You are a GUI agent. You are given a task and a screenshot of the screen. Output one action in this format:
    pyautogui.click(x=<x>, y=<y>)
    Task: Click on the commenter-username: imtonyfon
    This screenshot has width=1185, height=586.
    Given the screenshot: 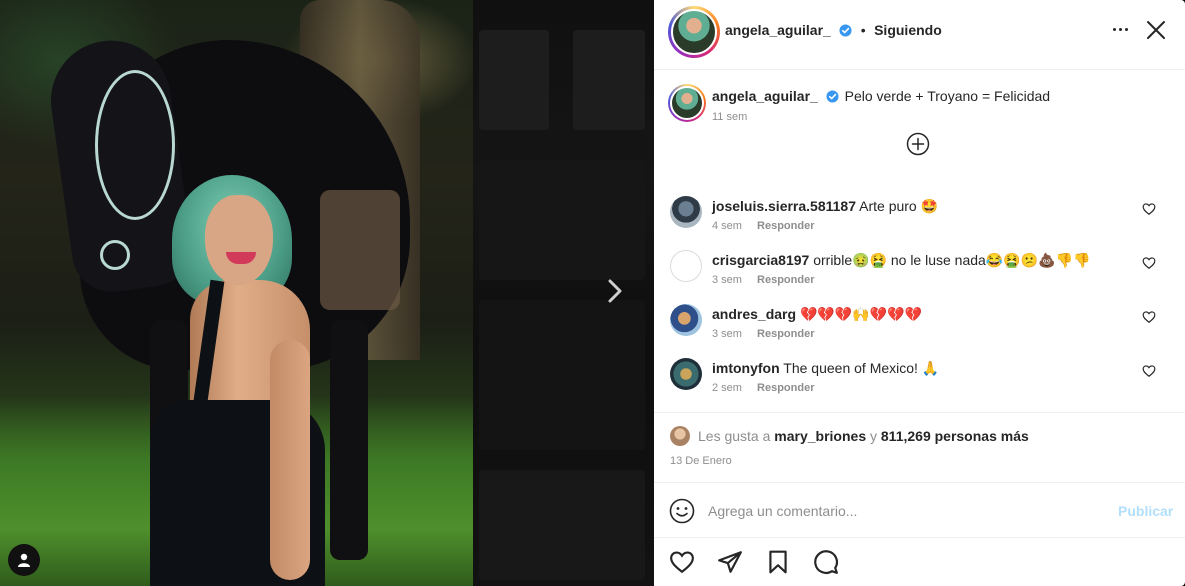 What is the action you would take?
    pyautogui.click(x=746, y=368)
    